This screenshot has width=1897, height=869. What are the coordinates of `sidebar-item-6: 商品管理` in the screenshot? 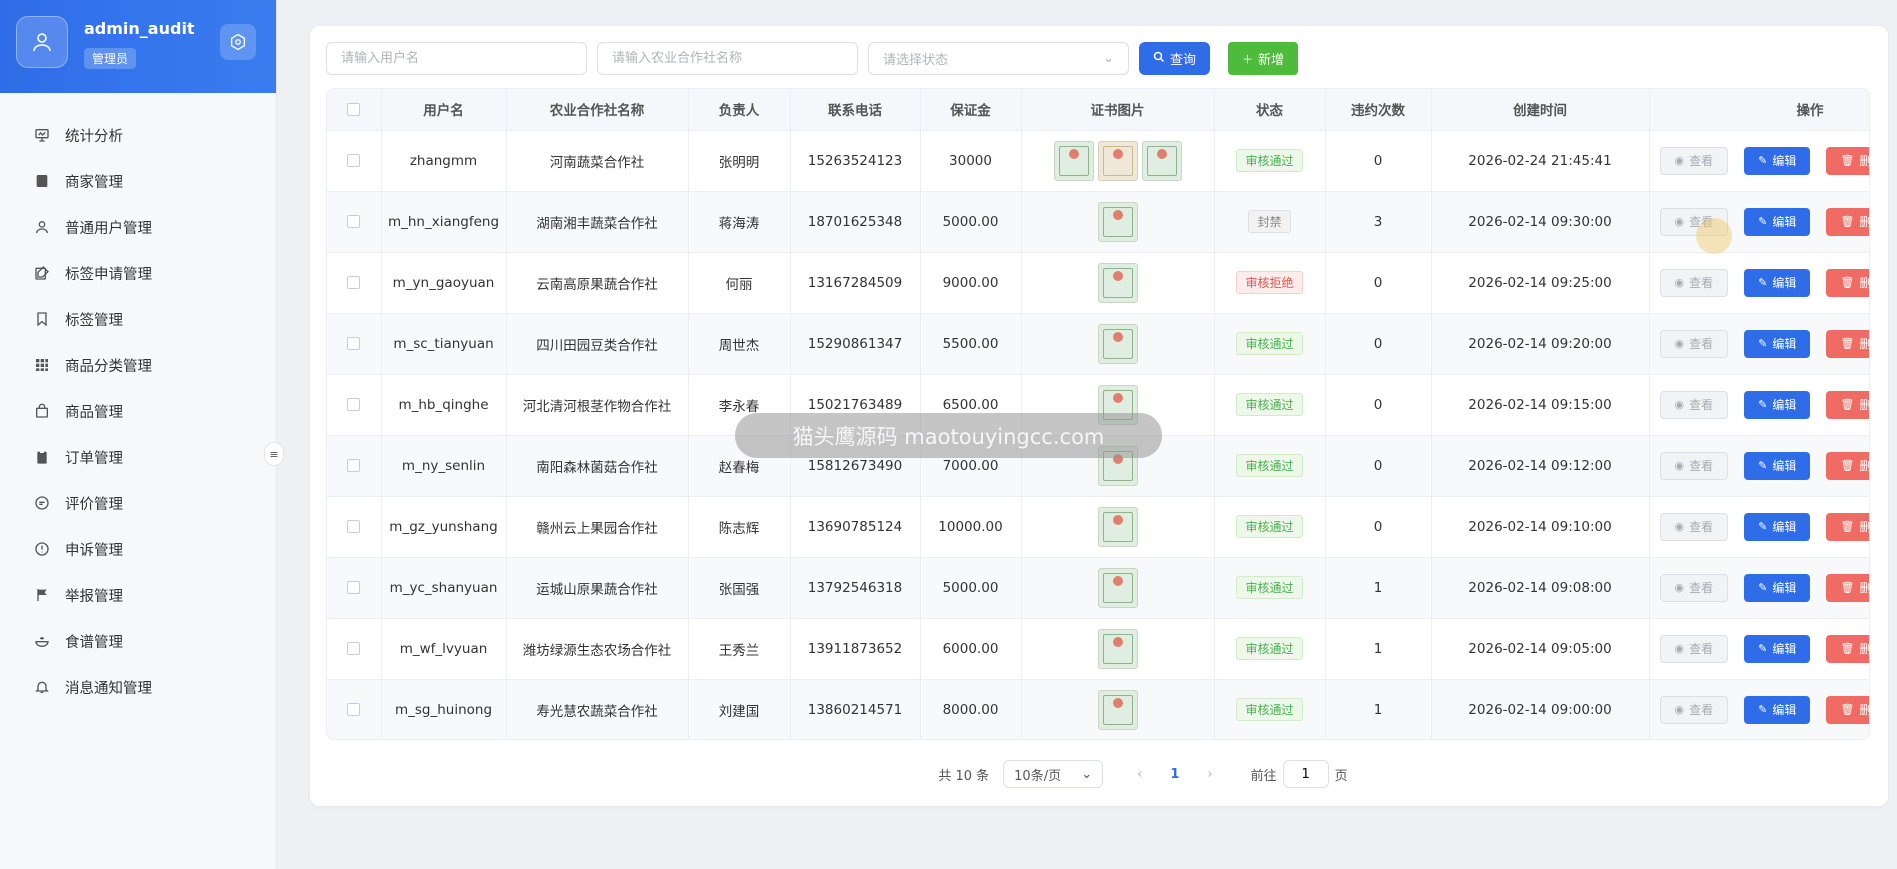 It's located at (138, 411).